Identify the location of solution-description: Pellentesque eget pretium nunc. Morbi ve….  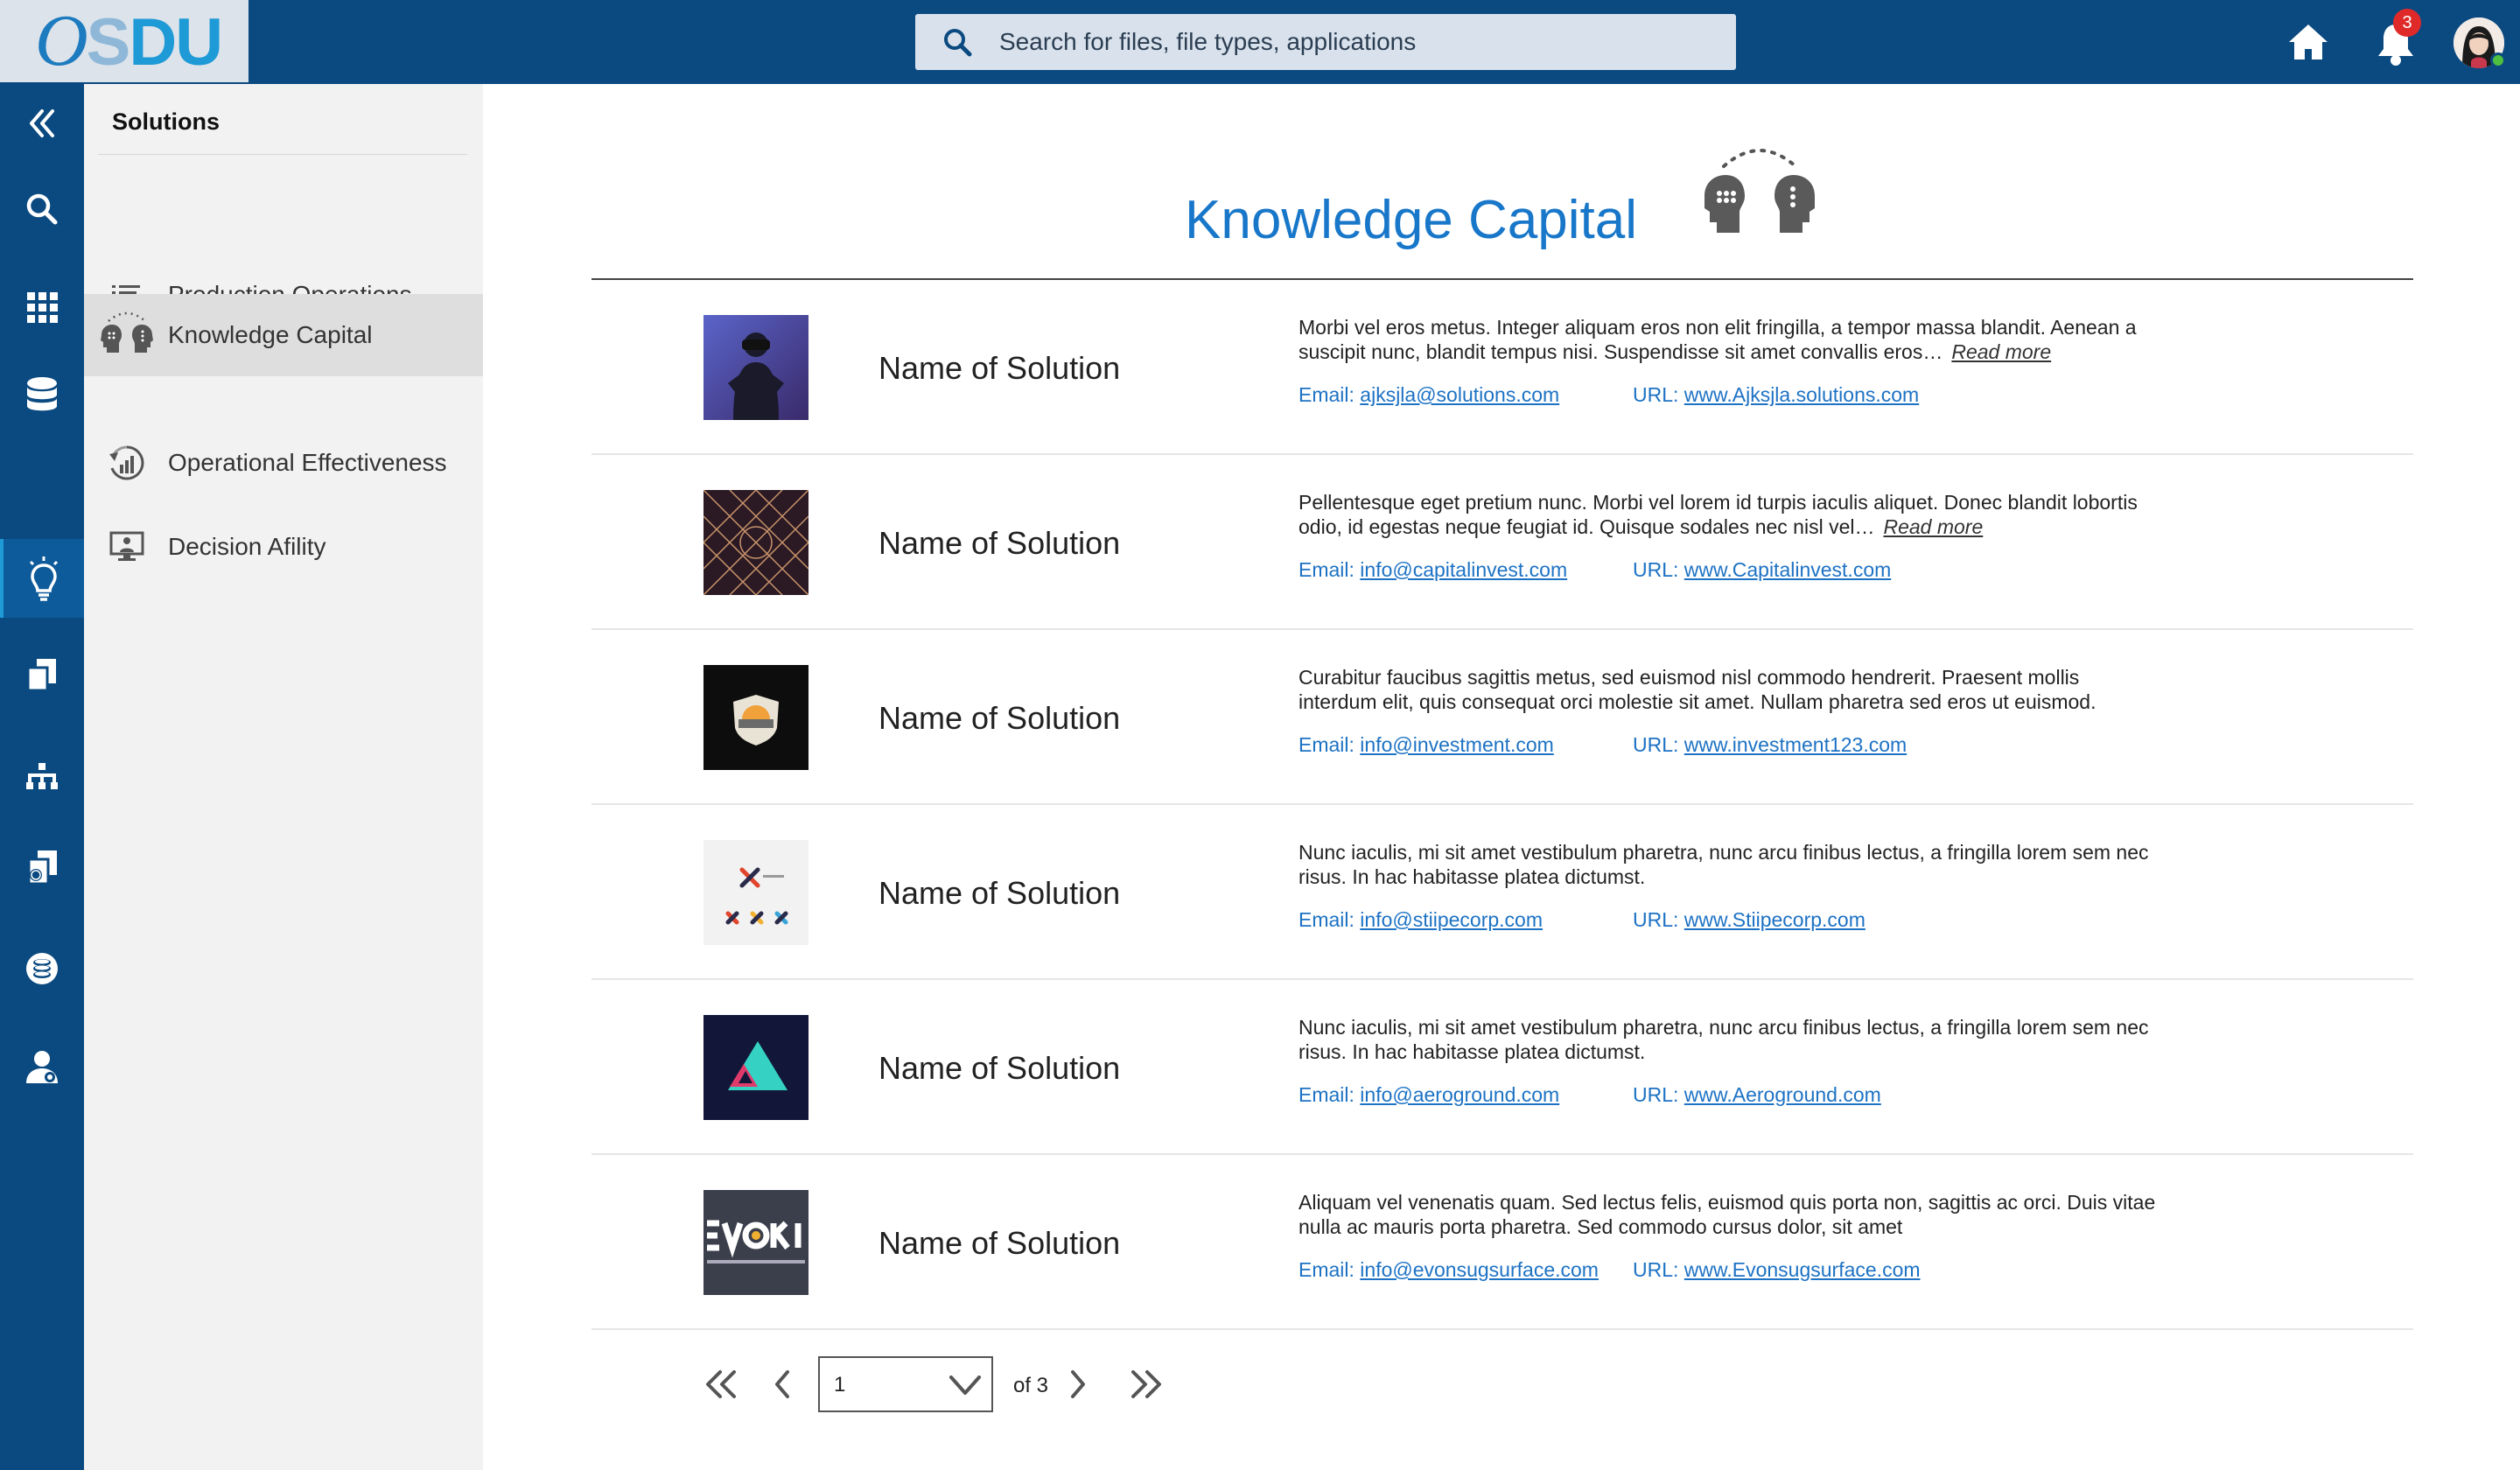
(1718, 514).